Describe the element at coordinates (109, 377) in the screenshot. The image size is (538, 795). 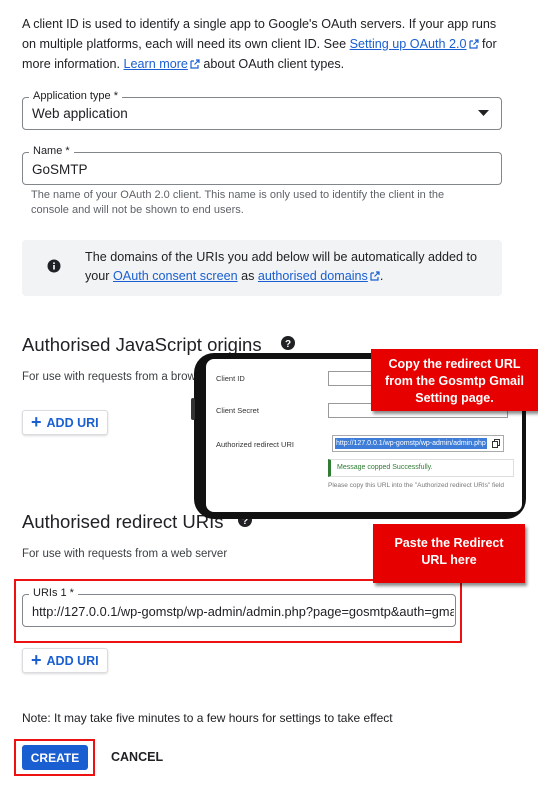
I see `js-origins-subtitle: For use with requests from a brow` at that location.